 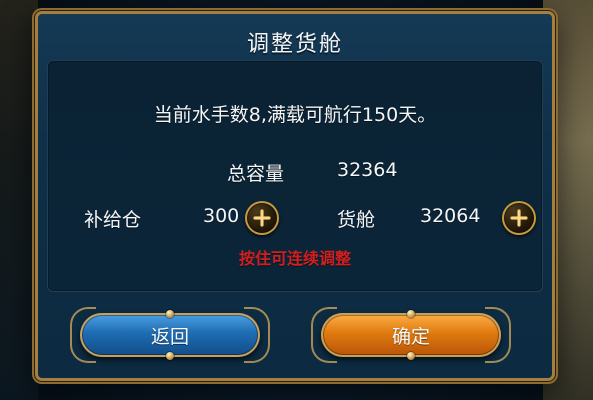 I want to click on supply-increase-button, so click(x=262, y=218).